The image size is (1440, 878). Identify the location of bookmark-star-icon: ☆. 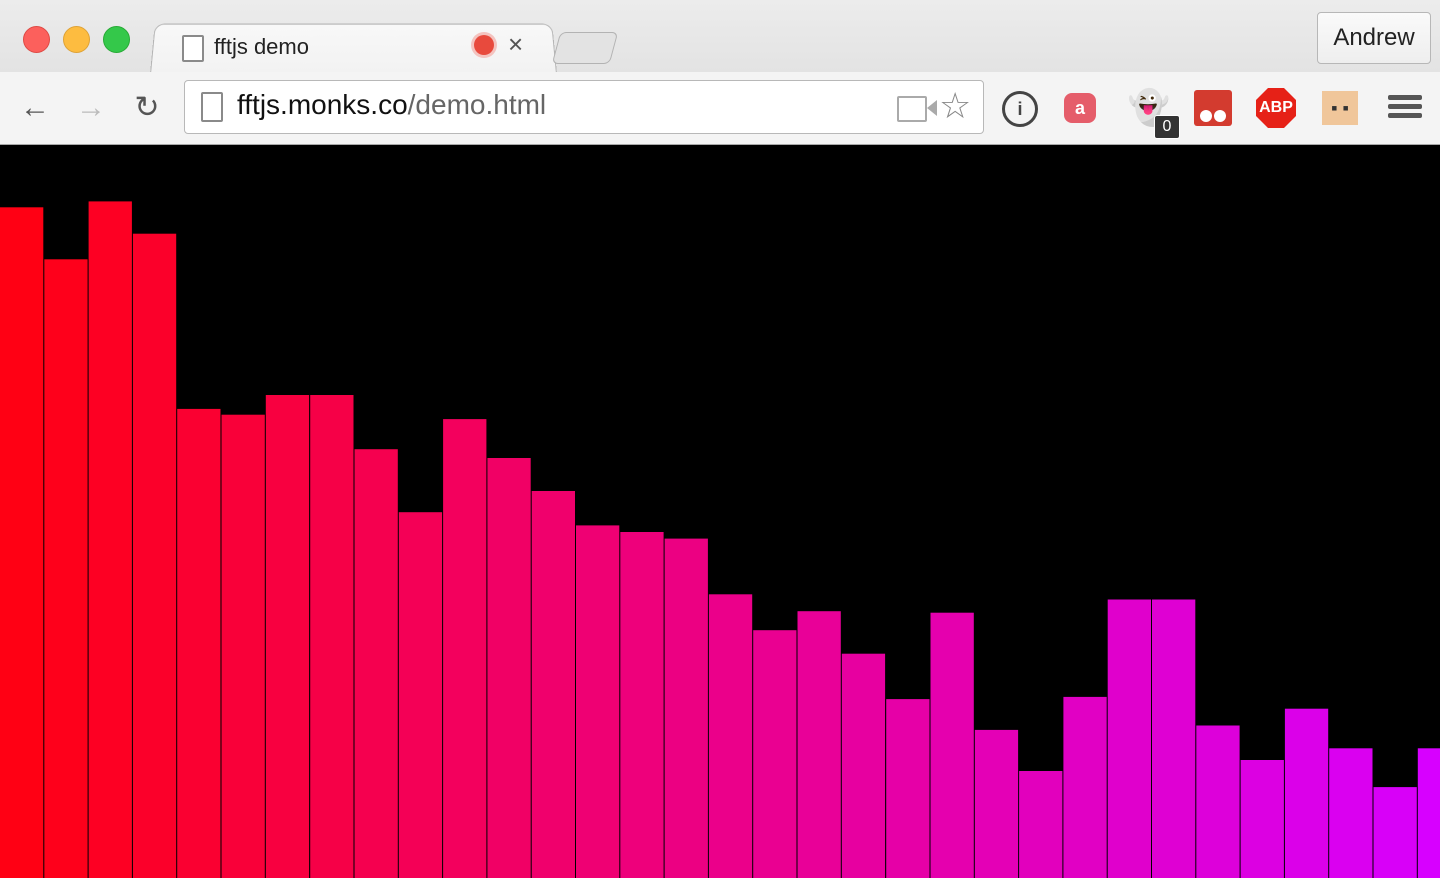
(955, 106).